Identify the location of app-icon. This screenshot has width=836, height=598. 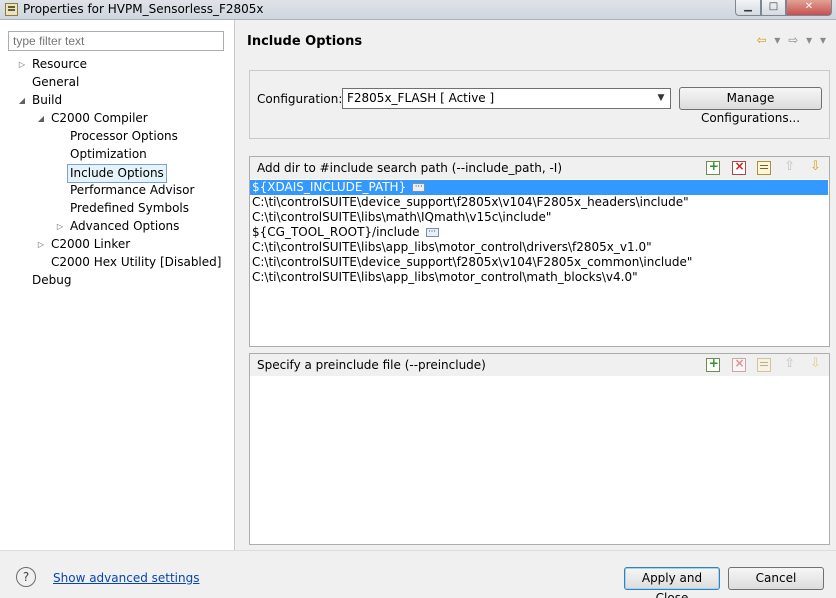
(11, 9).